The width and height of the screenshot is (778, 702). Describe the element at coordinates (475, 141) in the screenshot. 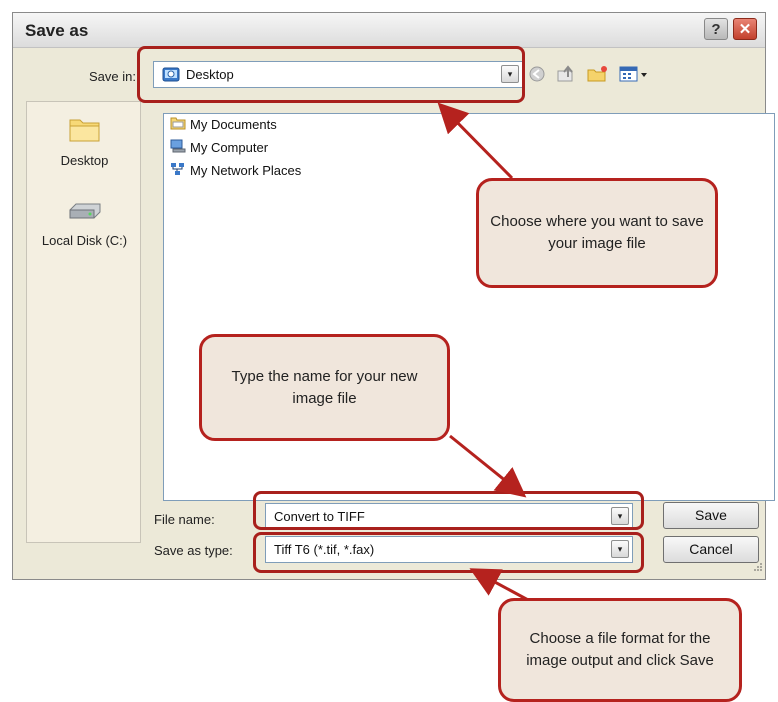

I see `location-arrow` at that location.